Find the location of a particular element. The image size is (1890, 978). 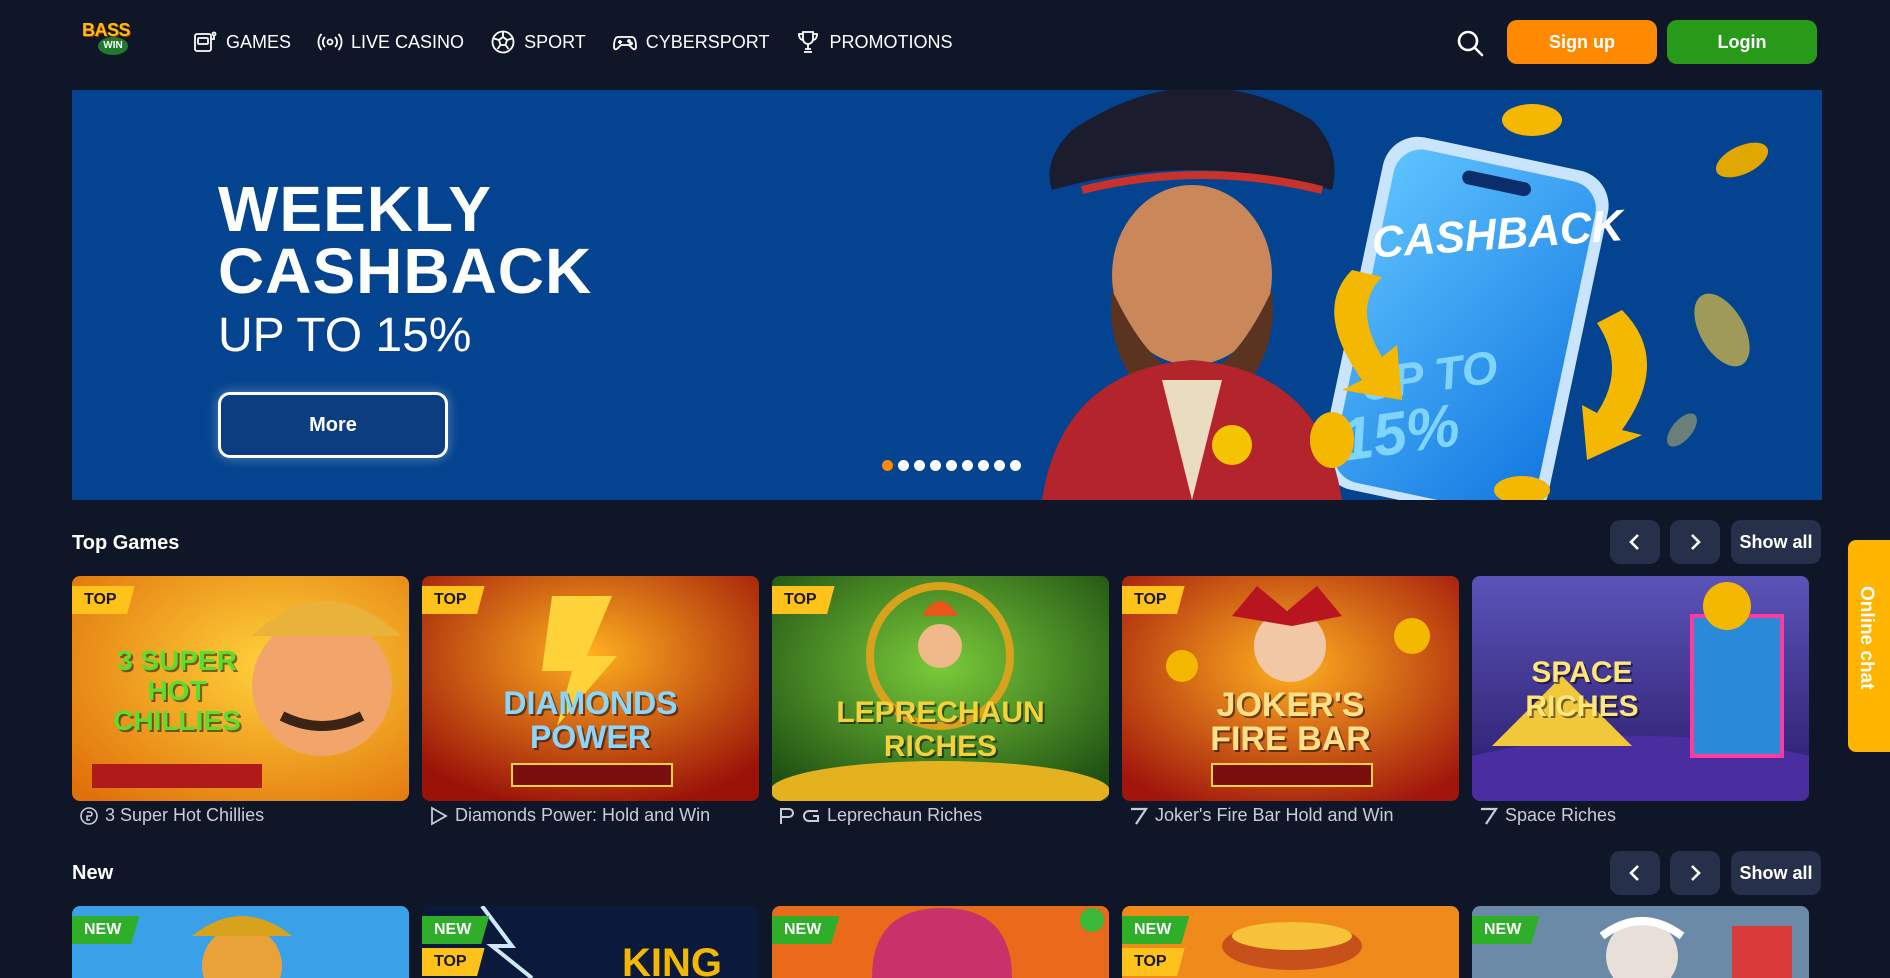

provider-play-icon is located at coordinates (439, 815).